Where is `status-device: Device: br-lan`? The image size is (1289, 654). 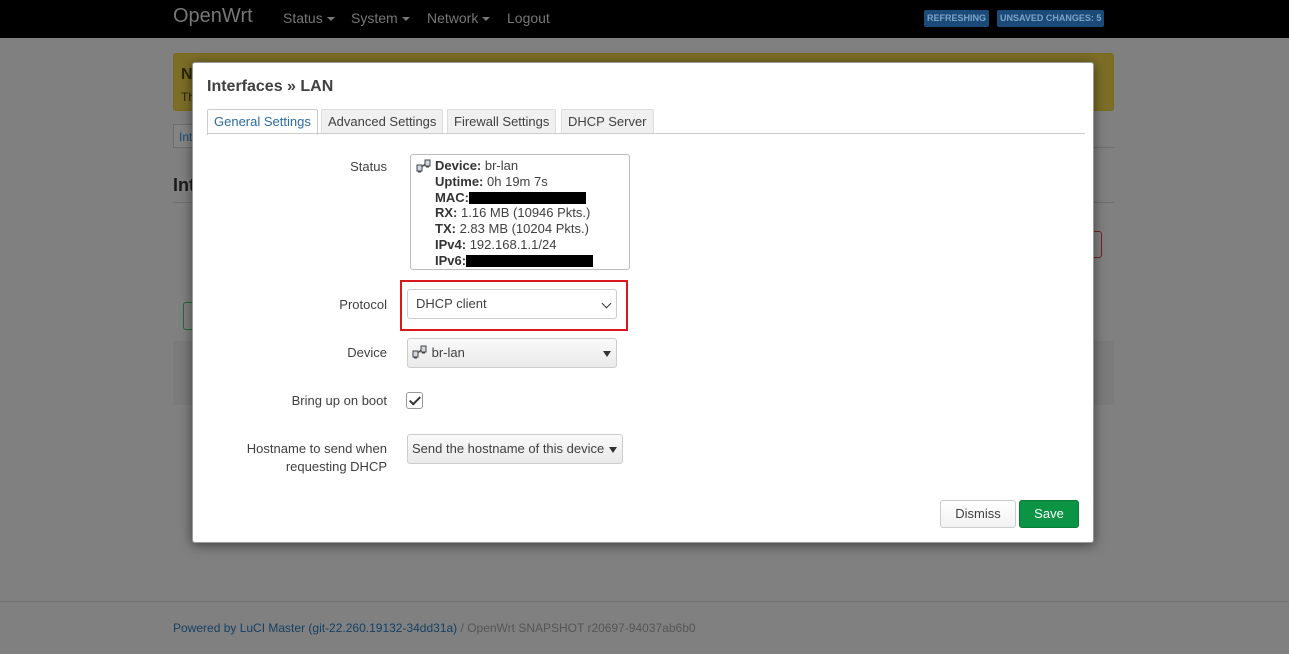 status-device: Device: br-lan is located at coordinates (520, 166).